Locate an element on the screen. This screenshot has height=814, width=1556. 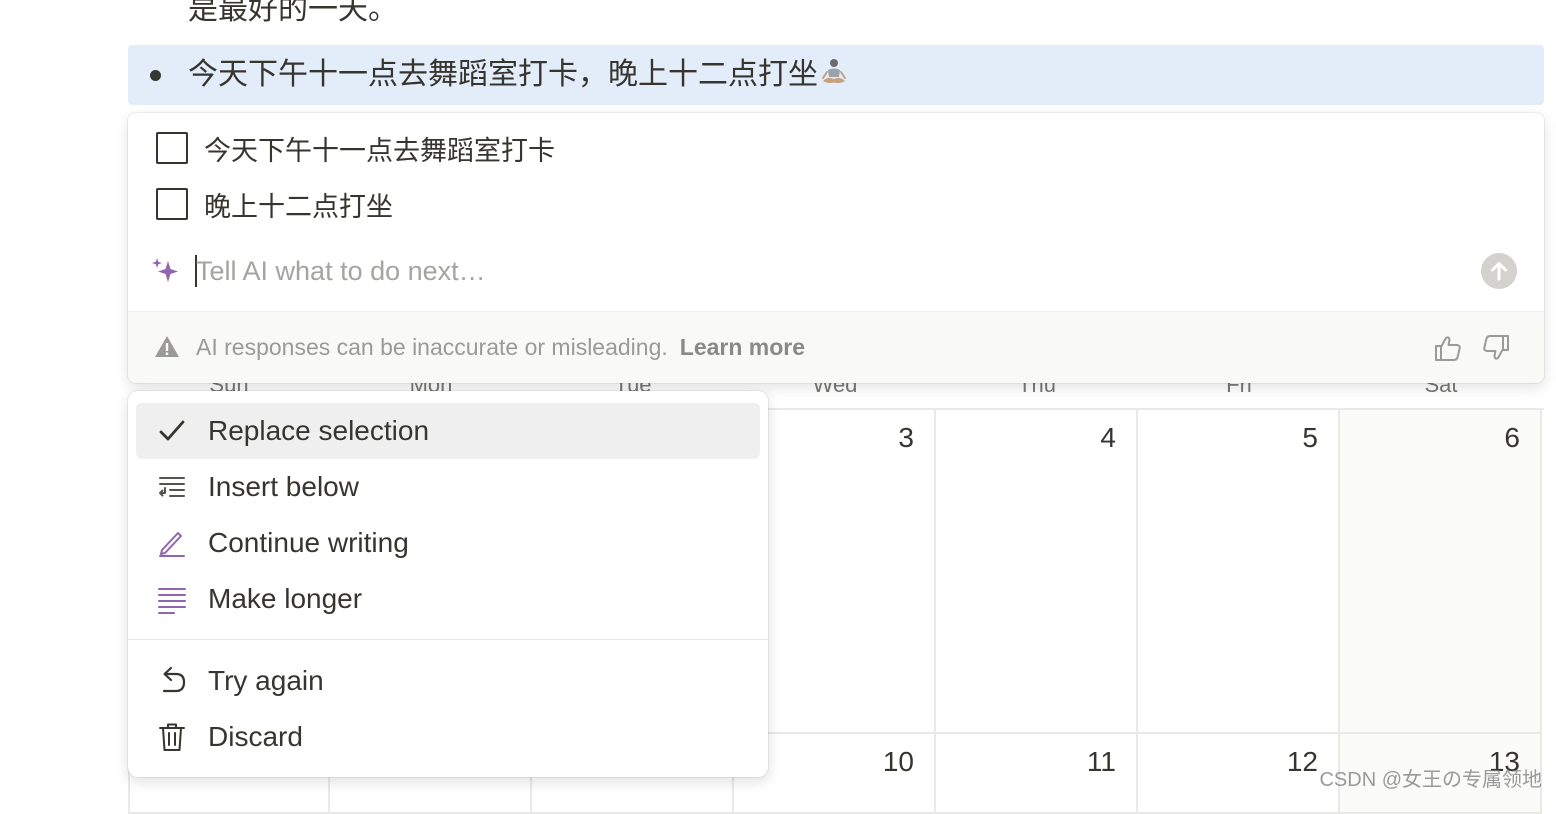
thumbs-down-icon is located at coordinates (1496, 348).